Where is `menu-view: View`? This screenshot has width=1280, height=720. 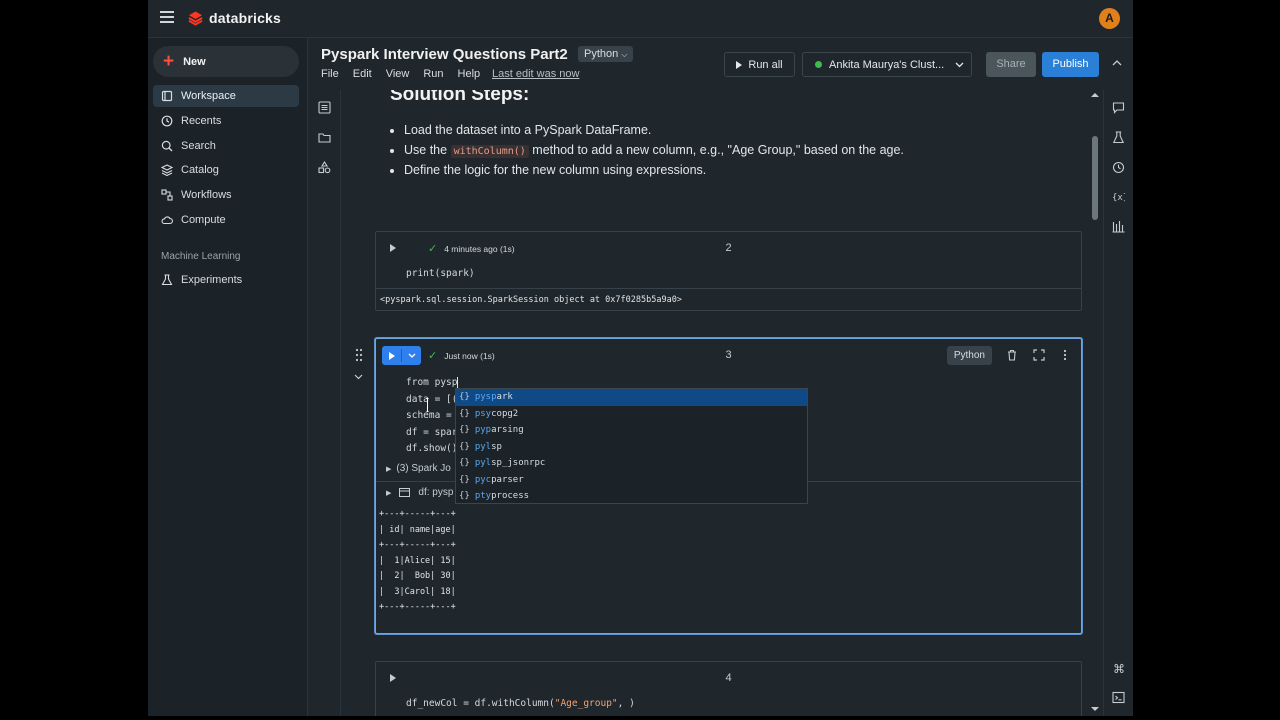
menu-view: View is located at coordinates (398, 74).